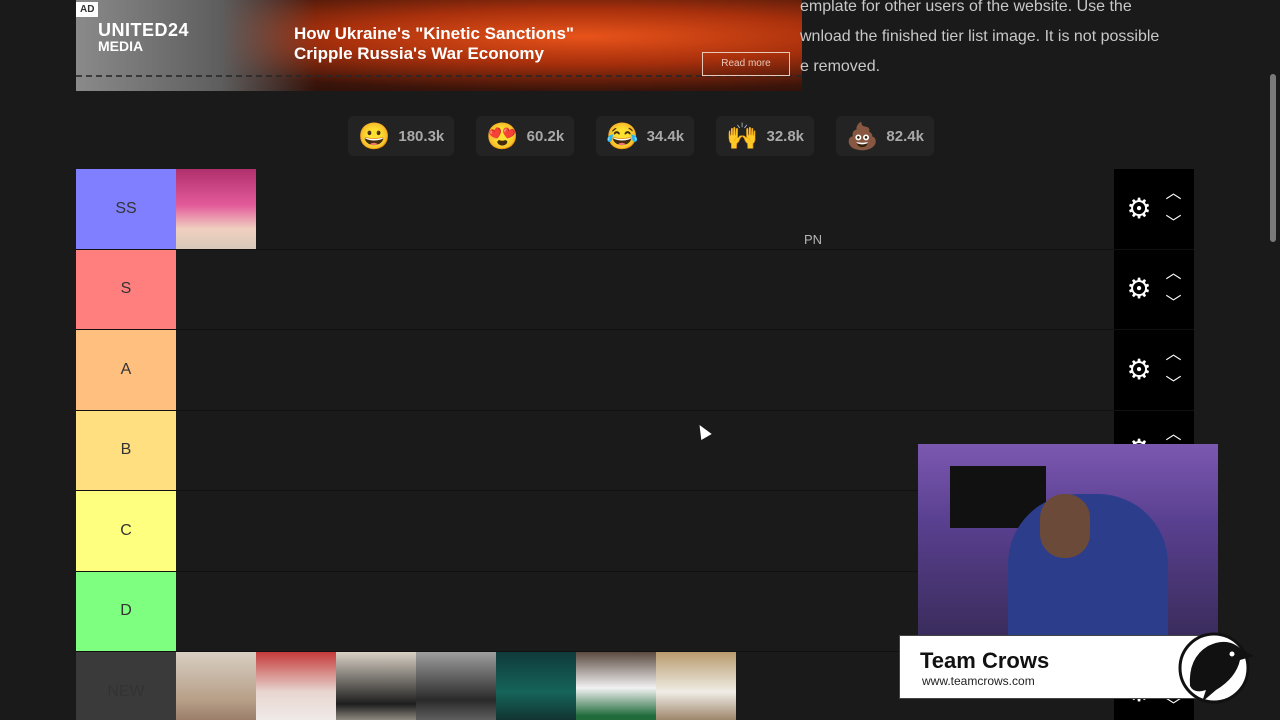 The image size is (1280, 720). I want to click on tier-label: NEW, so click(126, 686).